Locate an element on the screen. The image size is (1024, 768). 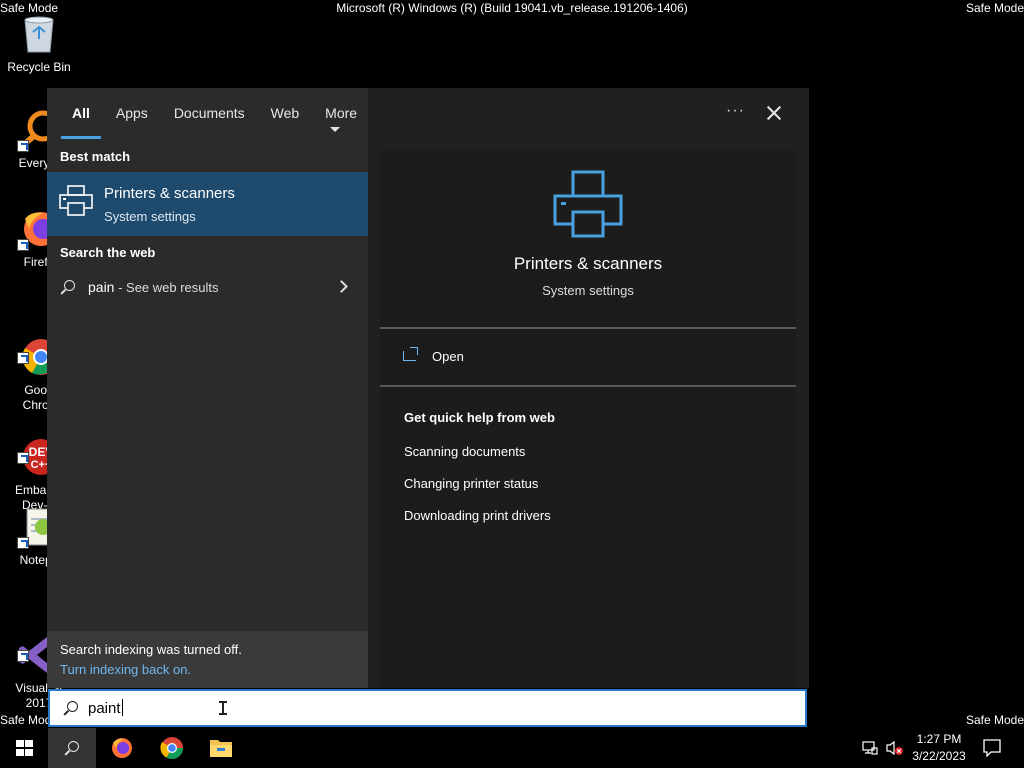
clock-time: 1:27 PM is located at coordinates (939, 739).